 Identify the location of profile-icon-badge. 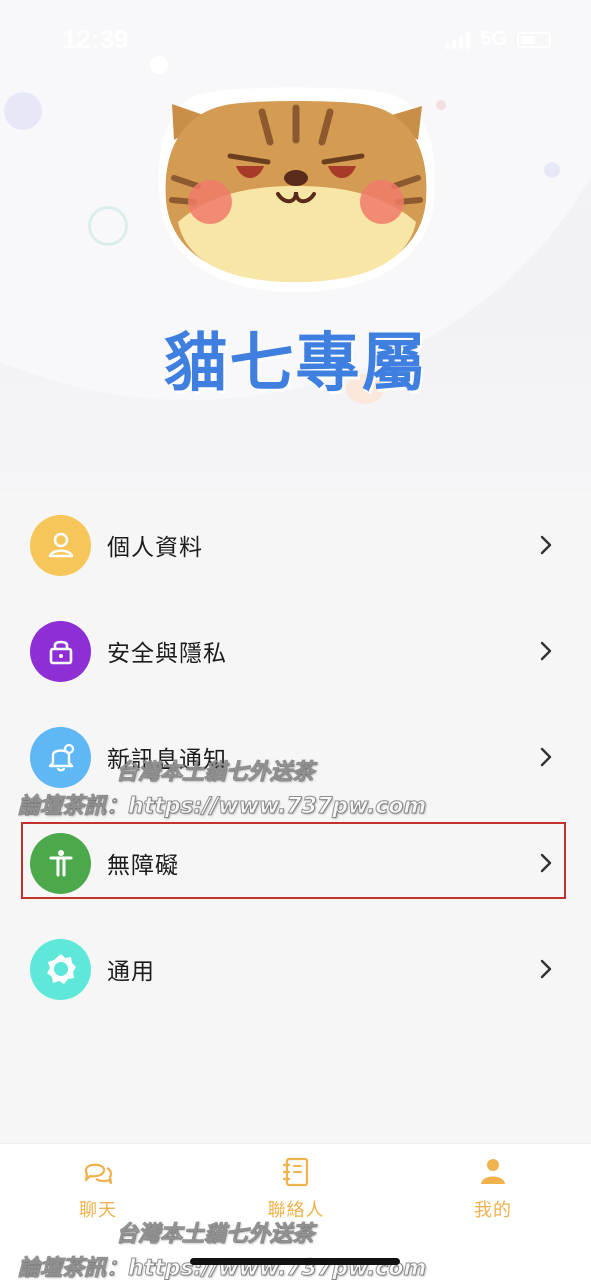
(60, 545).